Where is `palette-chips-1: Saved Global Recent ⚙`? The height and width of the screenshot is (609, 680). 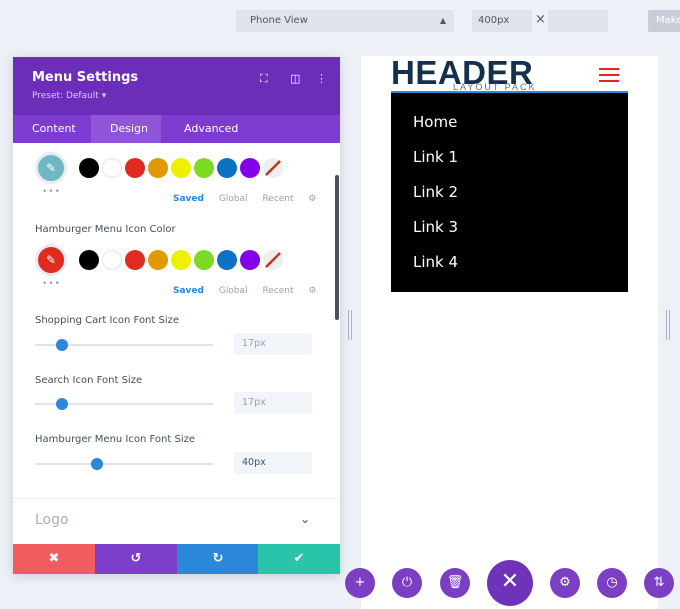 palette-chips-1: Saved Global Recent ⚙ is located at coordinates (251, 199).